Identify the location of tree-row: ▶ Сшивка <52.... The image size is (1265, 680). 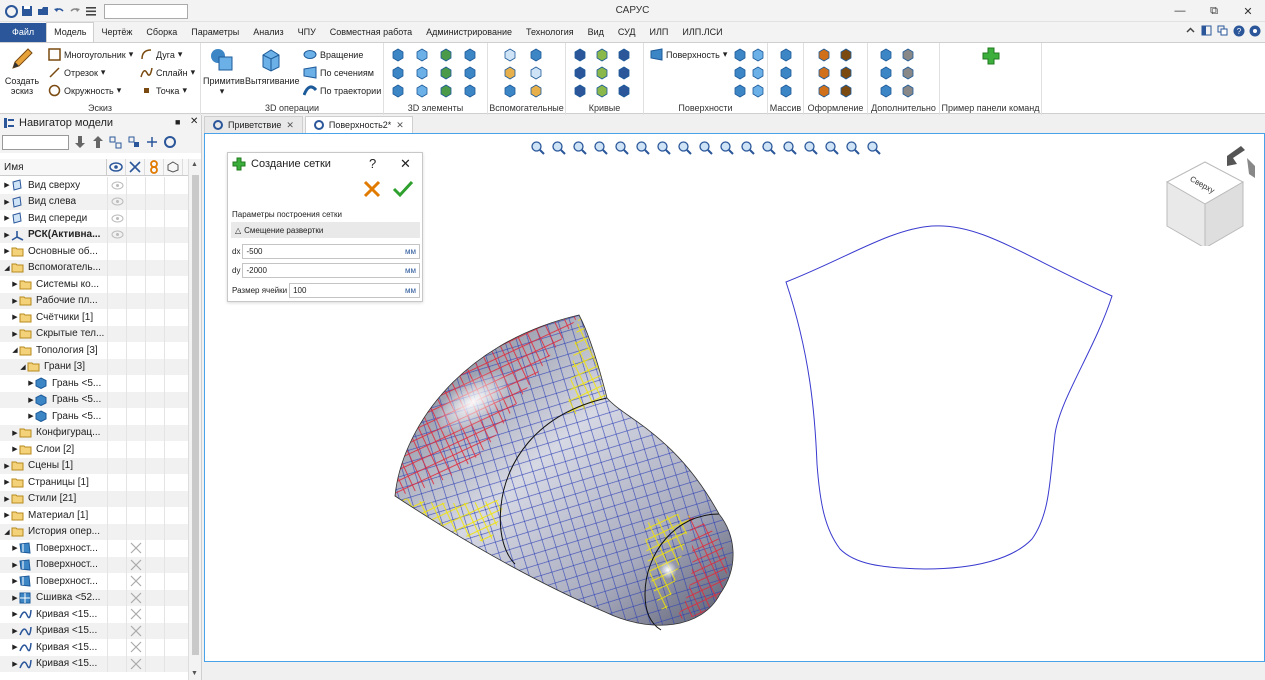
(94, 597).